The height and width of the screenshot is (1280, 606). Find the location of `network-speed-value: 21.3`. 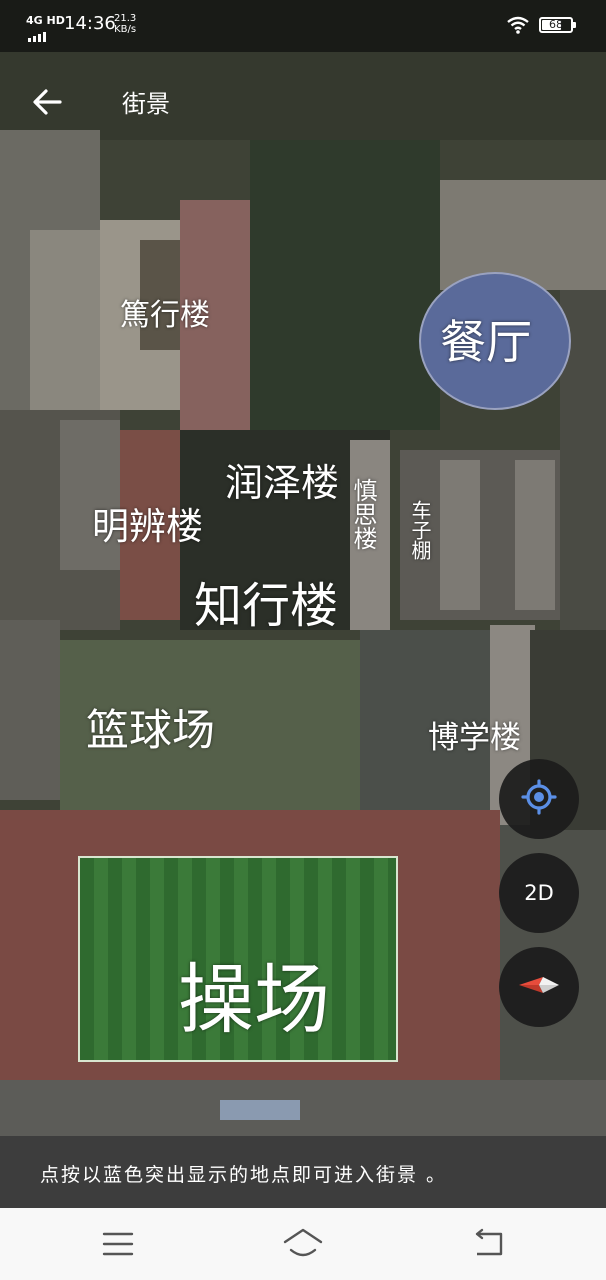

network-speed-value: 21.3 is located at coordinates (125, 18).